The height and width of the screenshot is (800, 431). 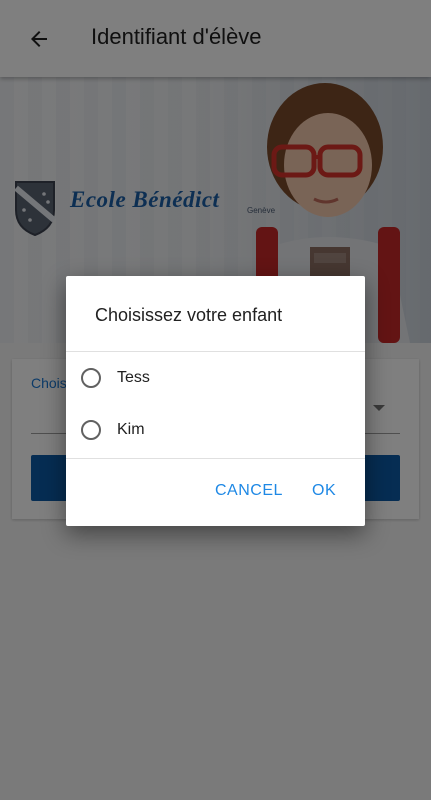 What do you see at coordinates (215, 430) in the screenshot?
I see `child-option-kim: Kim` at bounding box center [215, 430].